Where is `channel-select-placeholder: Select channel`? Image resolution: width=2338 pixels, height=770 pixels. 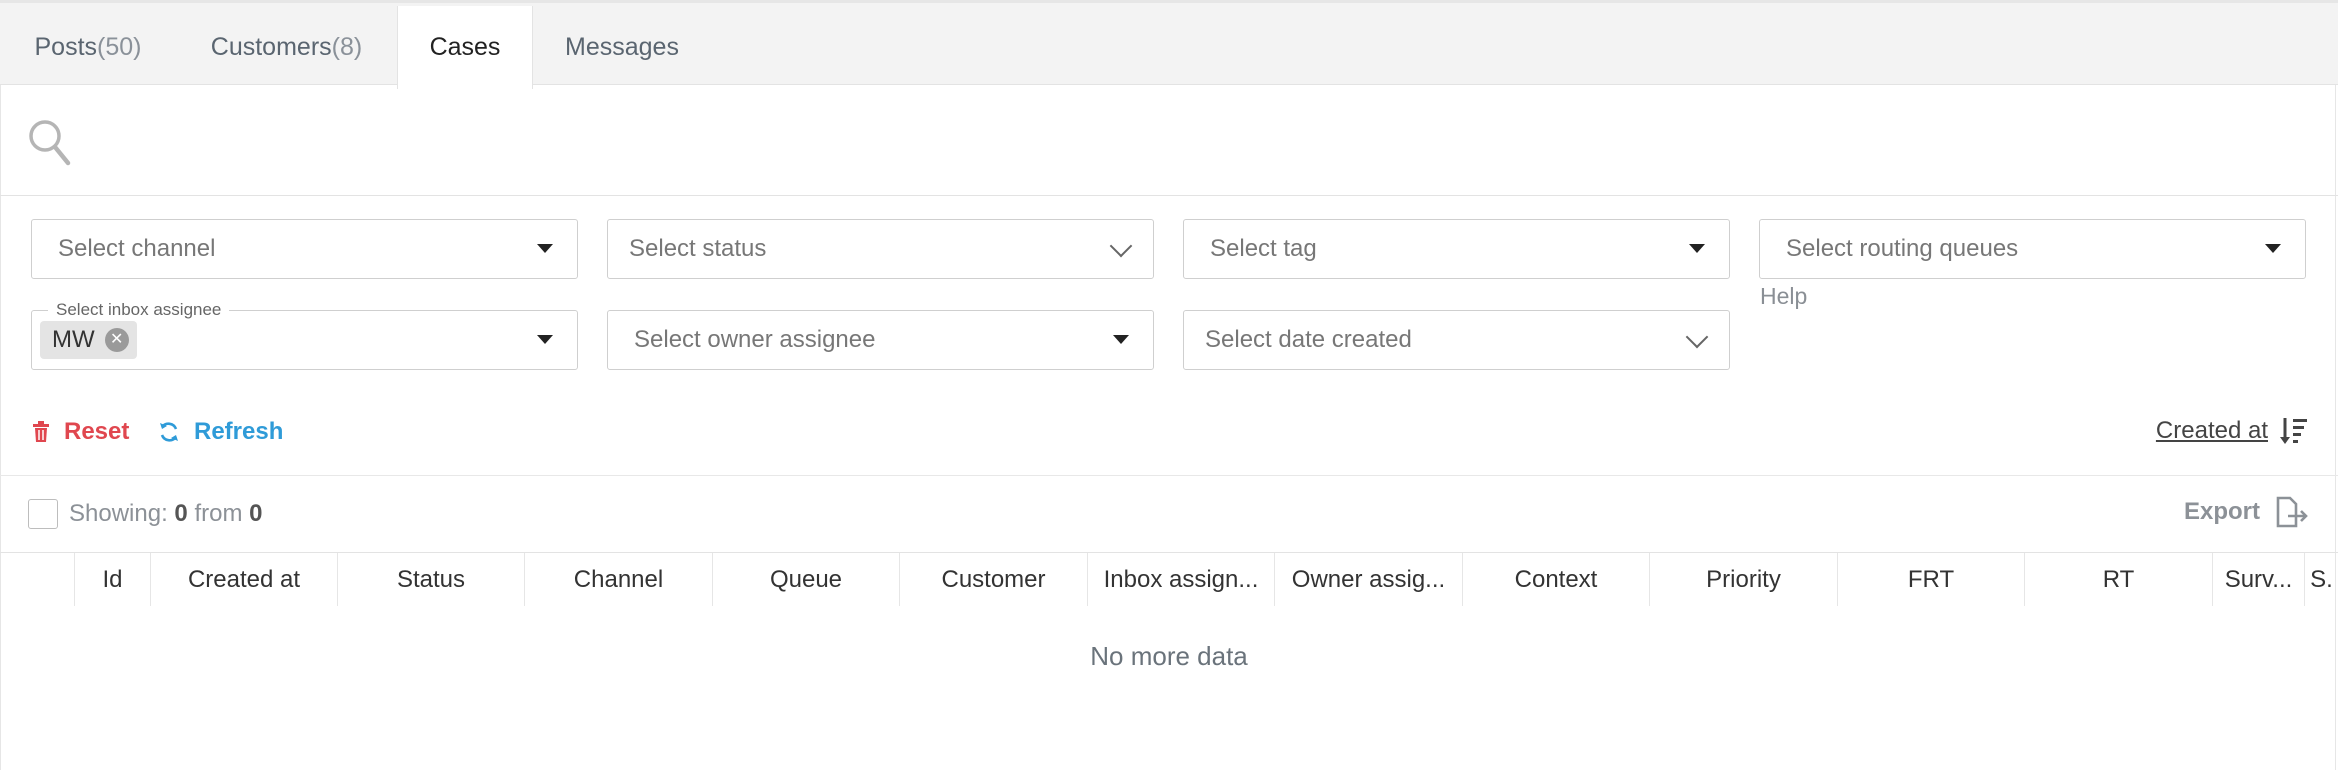 channel-select-placeholder: Select channel is located at coordinates (137, 248).